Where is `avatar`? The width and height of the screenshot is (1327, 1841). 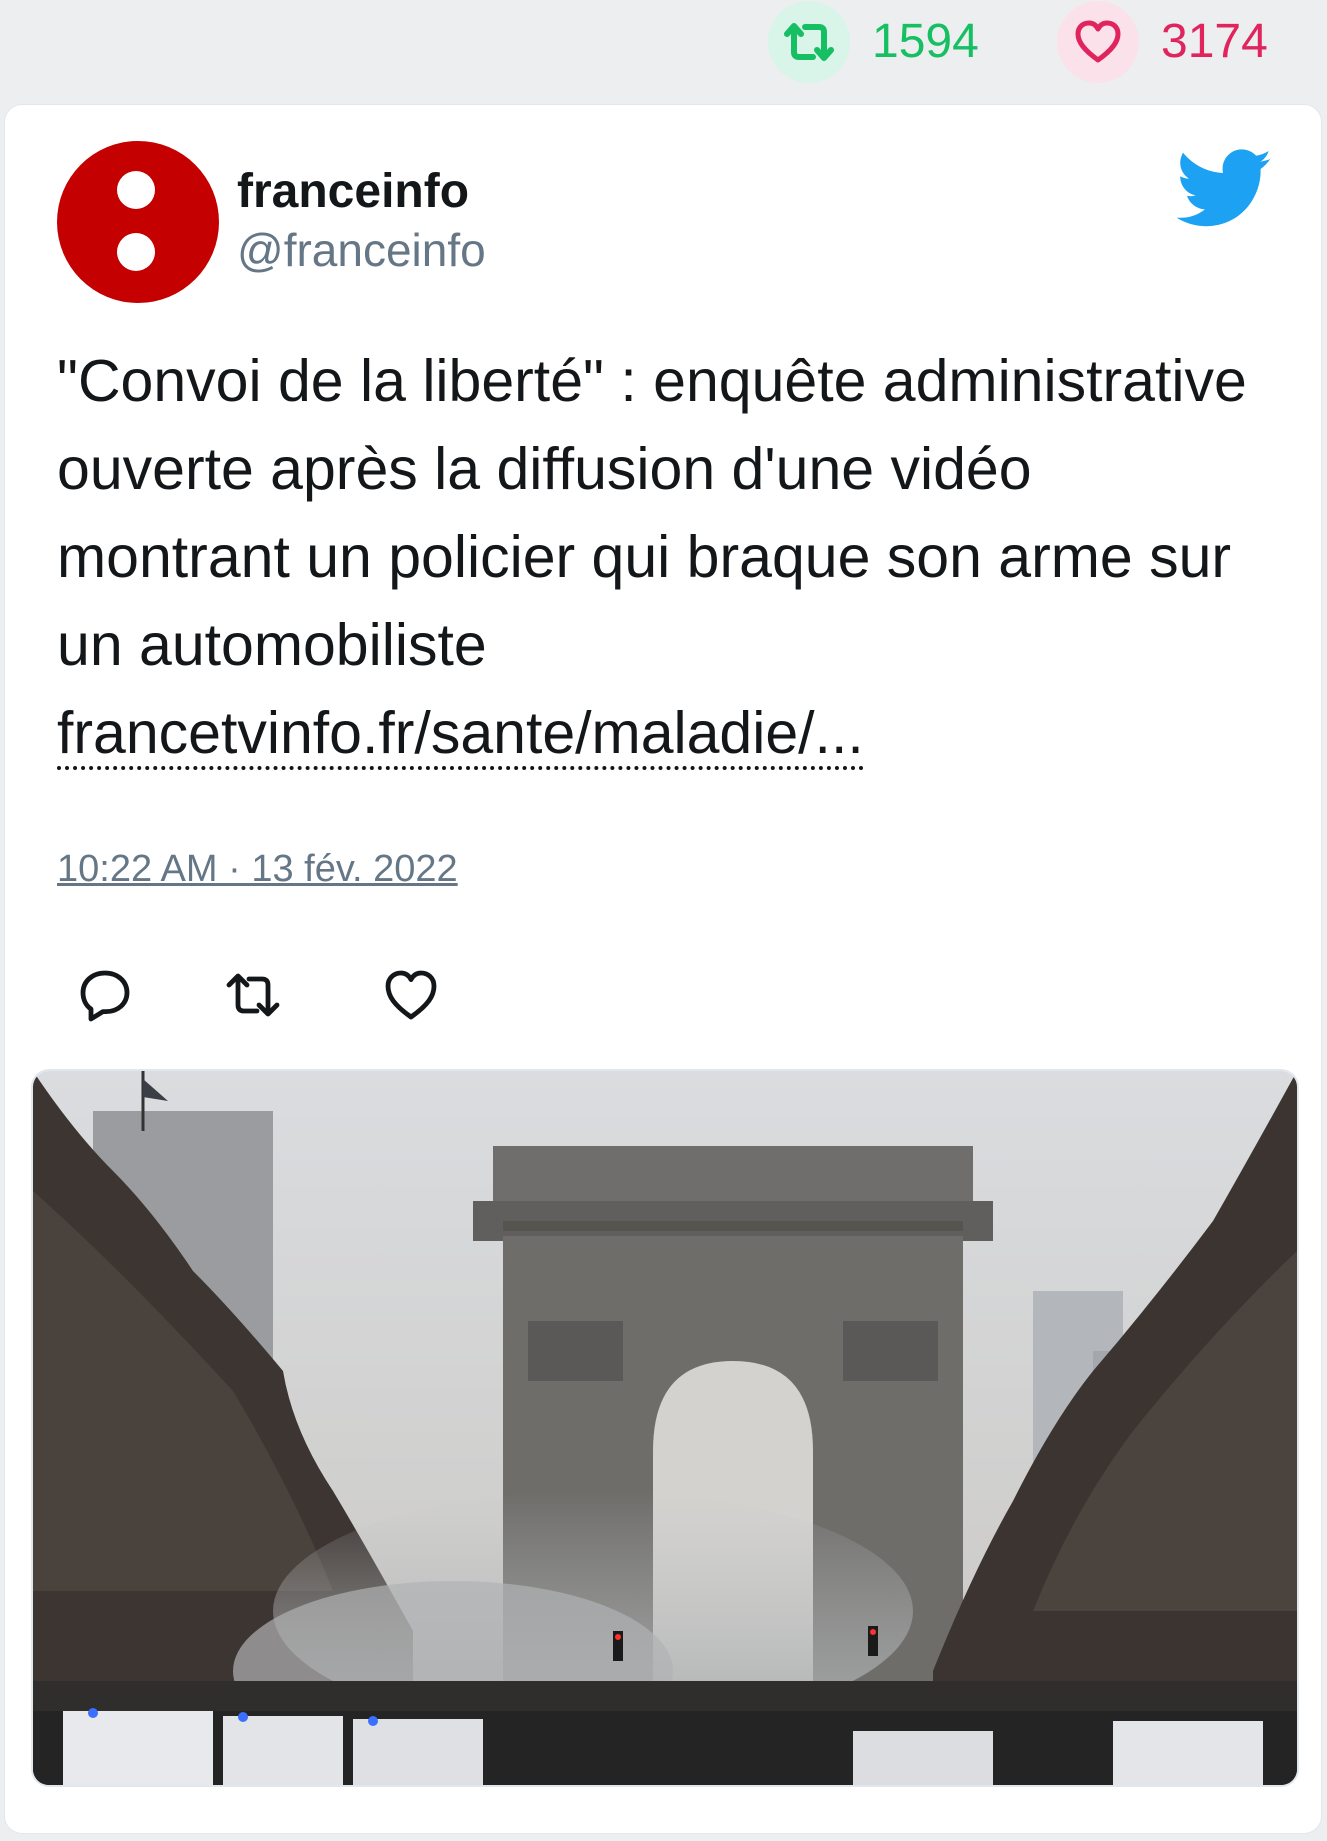
avatar is located at coordinates (138, 222).